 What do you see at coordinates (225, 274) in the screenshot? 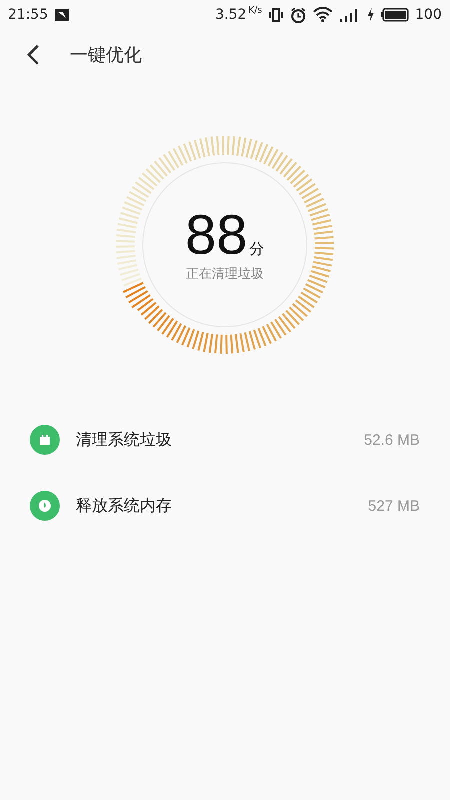
I see `cleaning-status: 正在清理垃圾` at bounding box center [225, 274].